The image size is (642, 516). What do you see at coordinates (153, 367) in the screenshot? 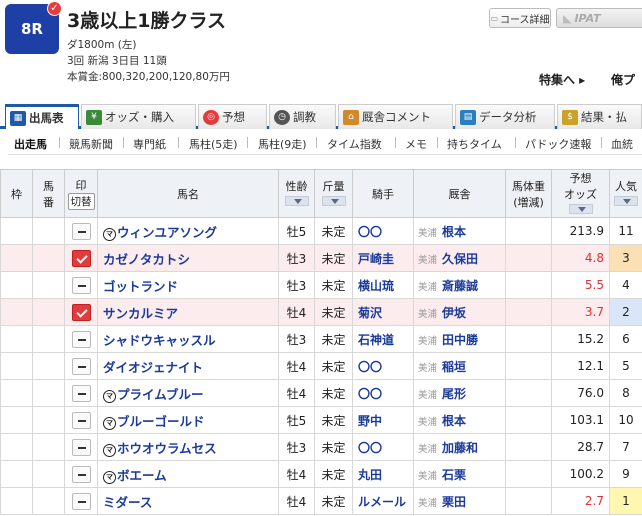
I see `horse-name-link: ダイオジェナイト` at bounding box center [153, 367].